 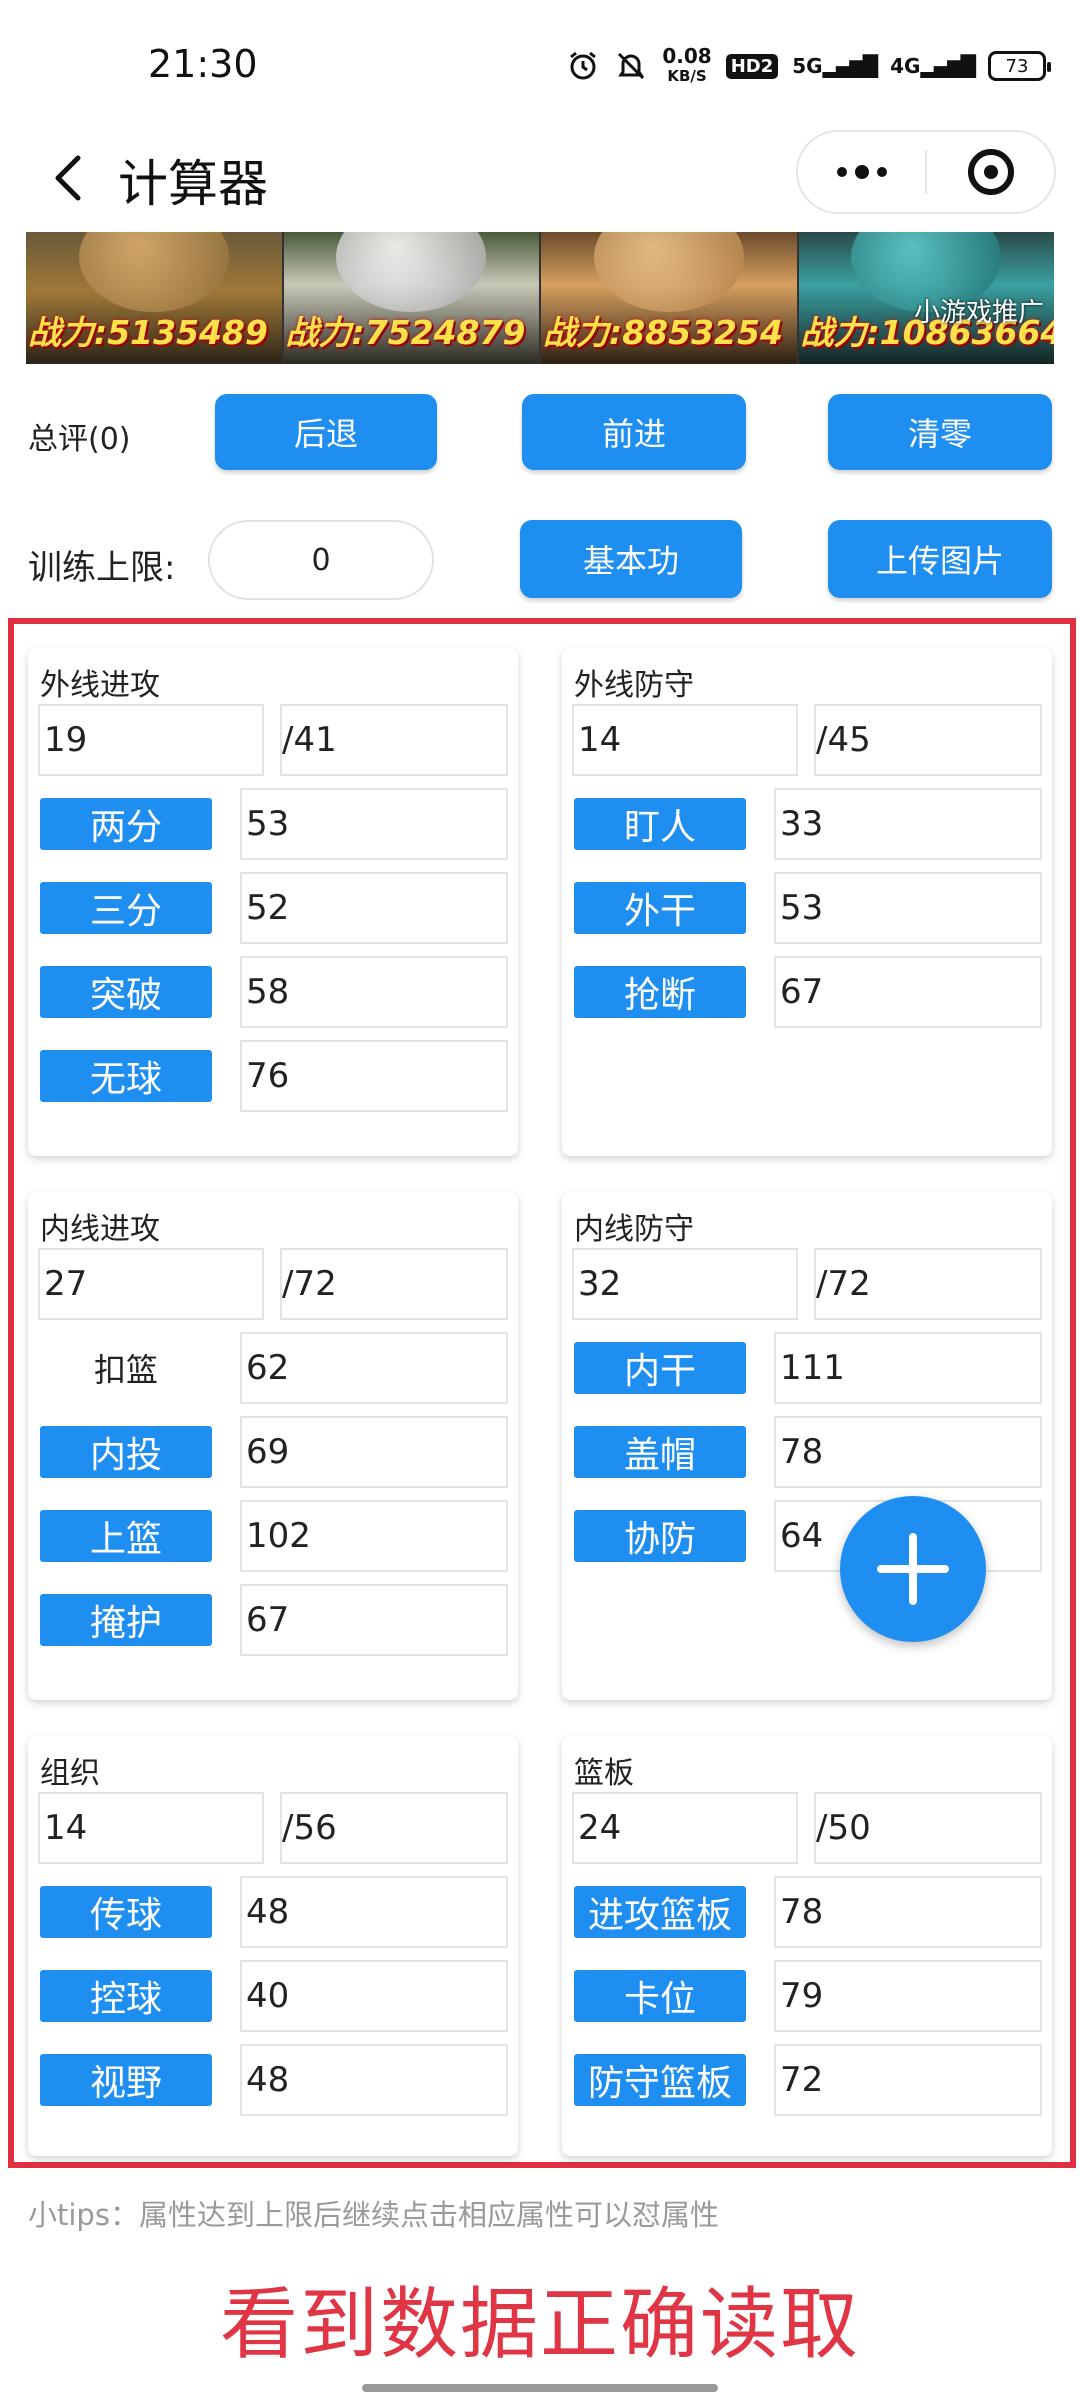 I want to click on attr-button-box-out: 卡位, so click(x=660, y=1996).